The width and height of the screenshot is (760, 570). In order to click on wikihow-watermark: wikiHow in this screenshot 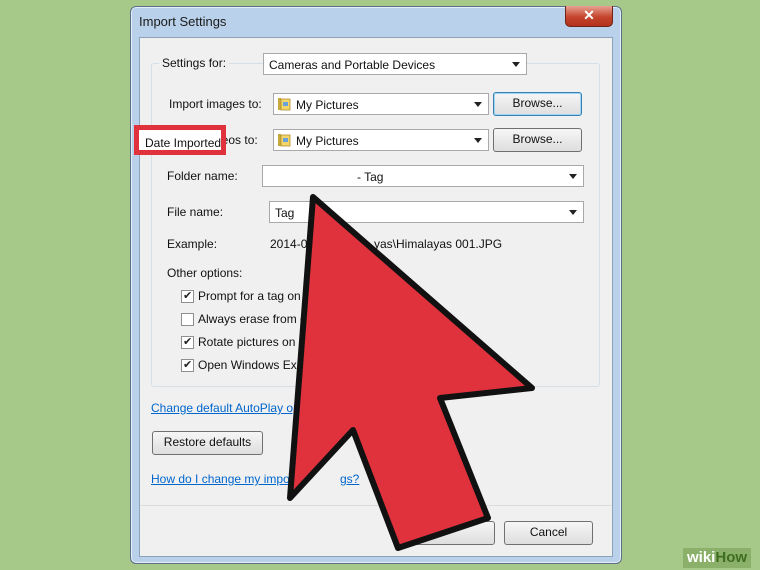, I will do `click(717, 558)`.